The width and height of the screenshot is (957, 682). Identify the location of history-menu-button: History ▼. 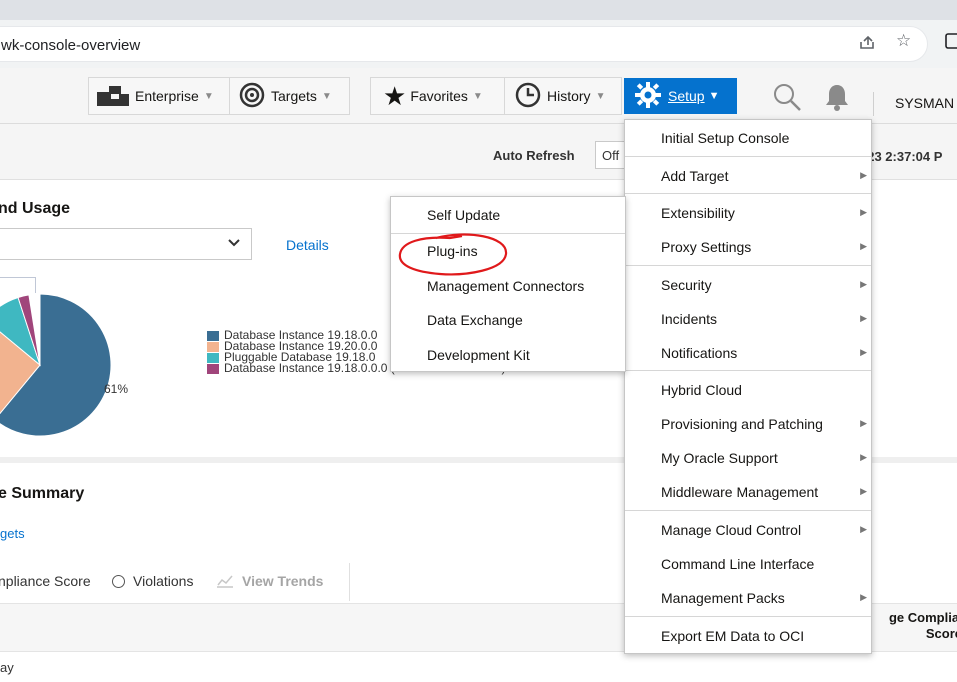
(560, 96).